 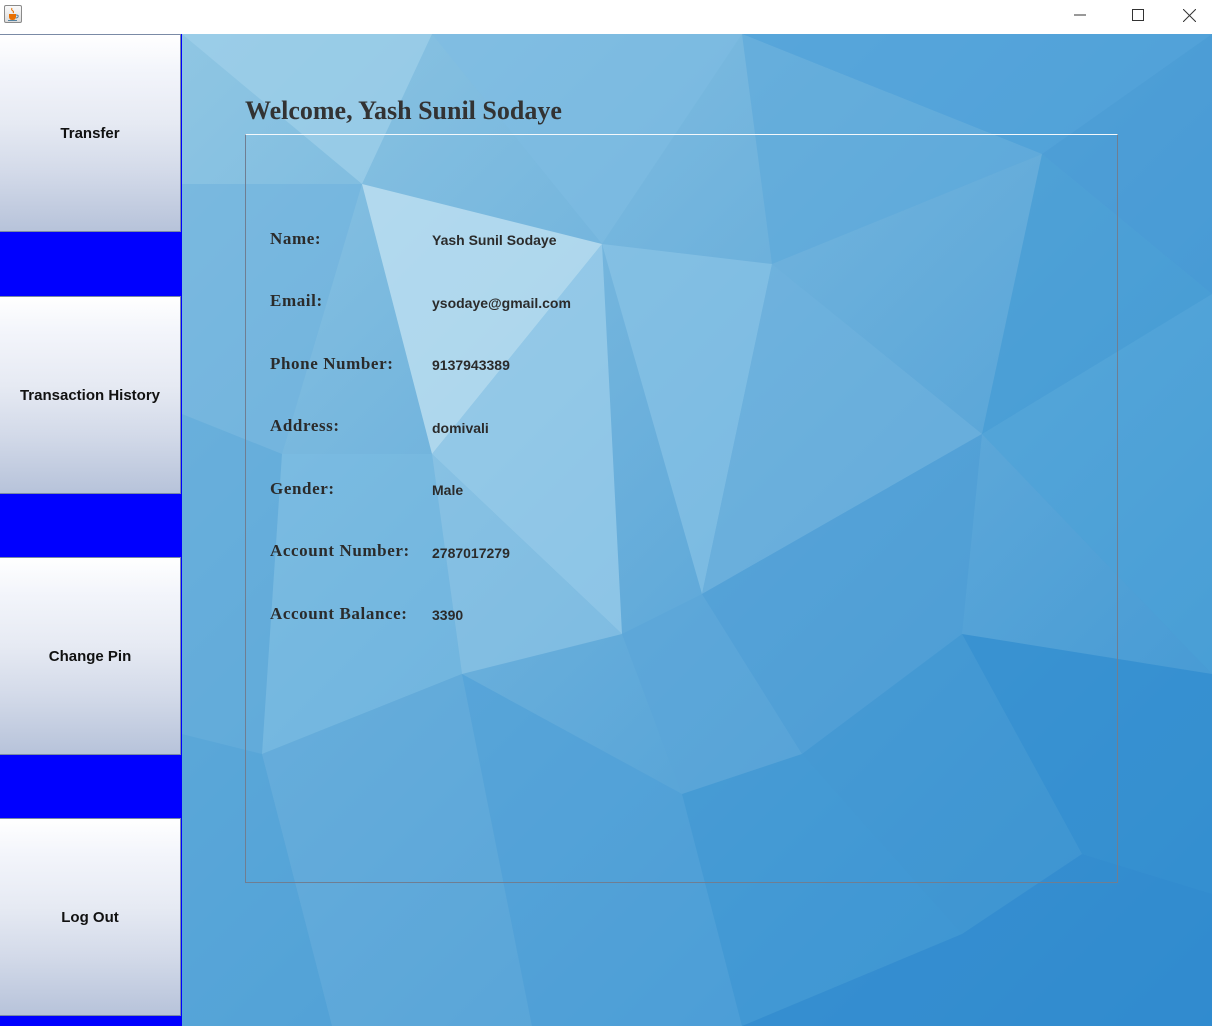 What do you see at coordinates (471, 365) in the screenshot?
I see `phone-number-value: 9137943389` at bounding box center [471, 365].